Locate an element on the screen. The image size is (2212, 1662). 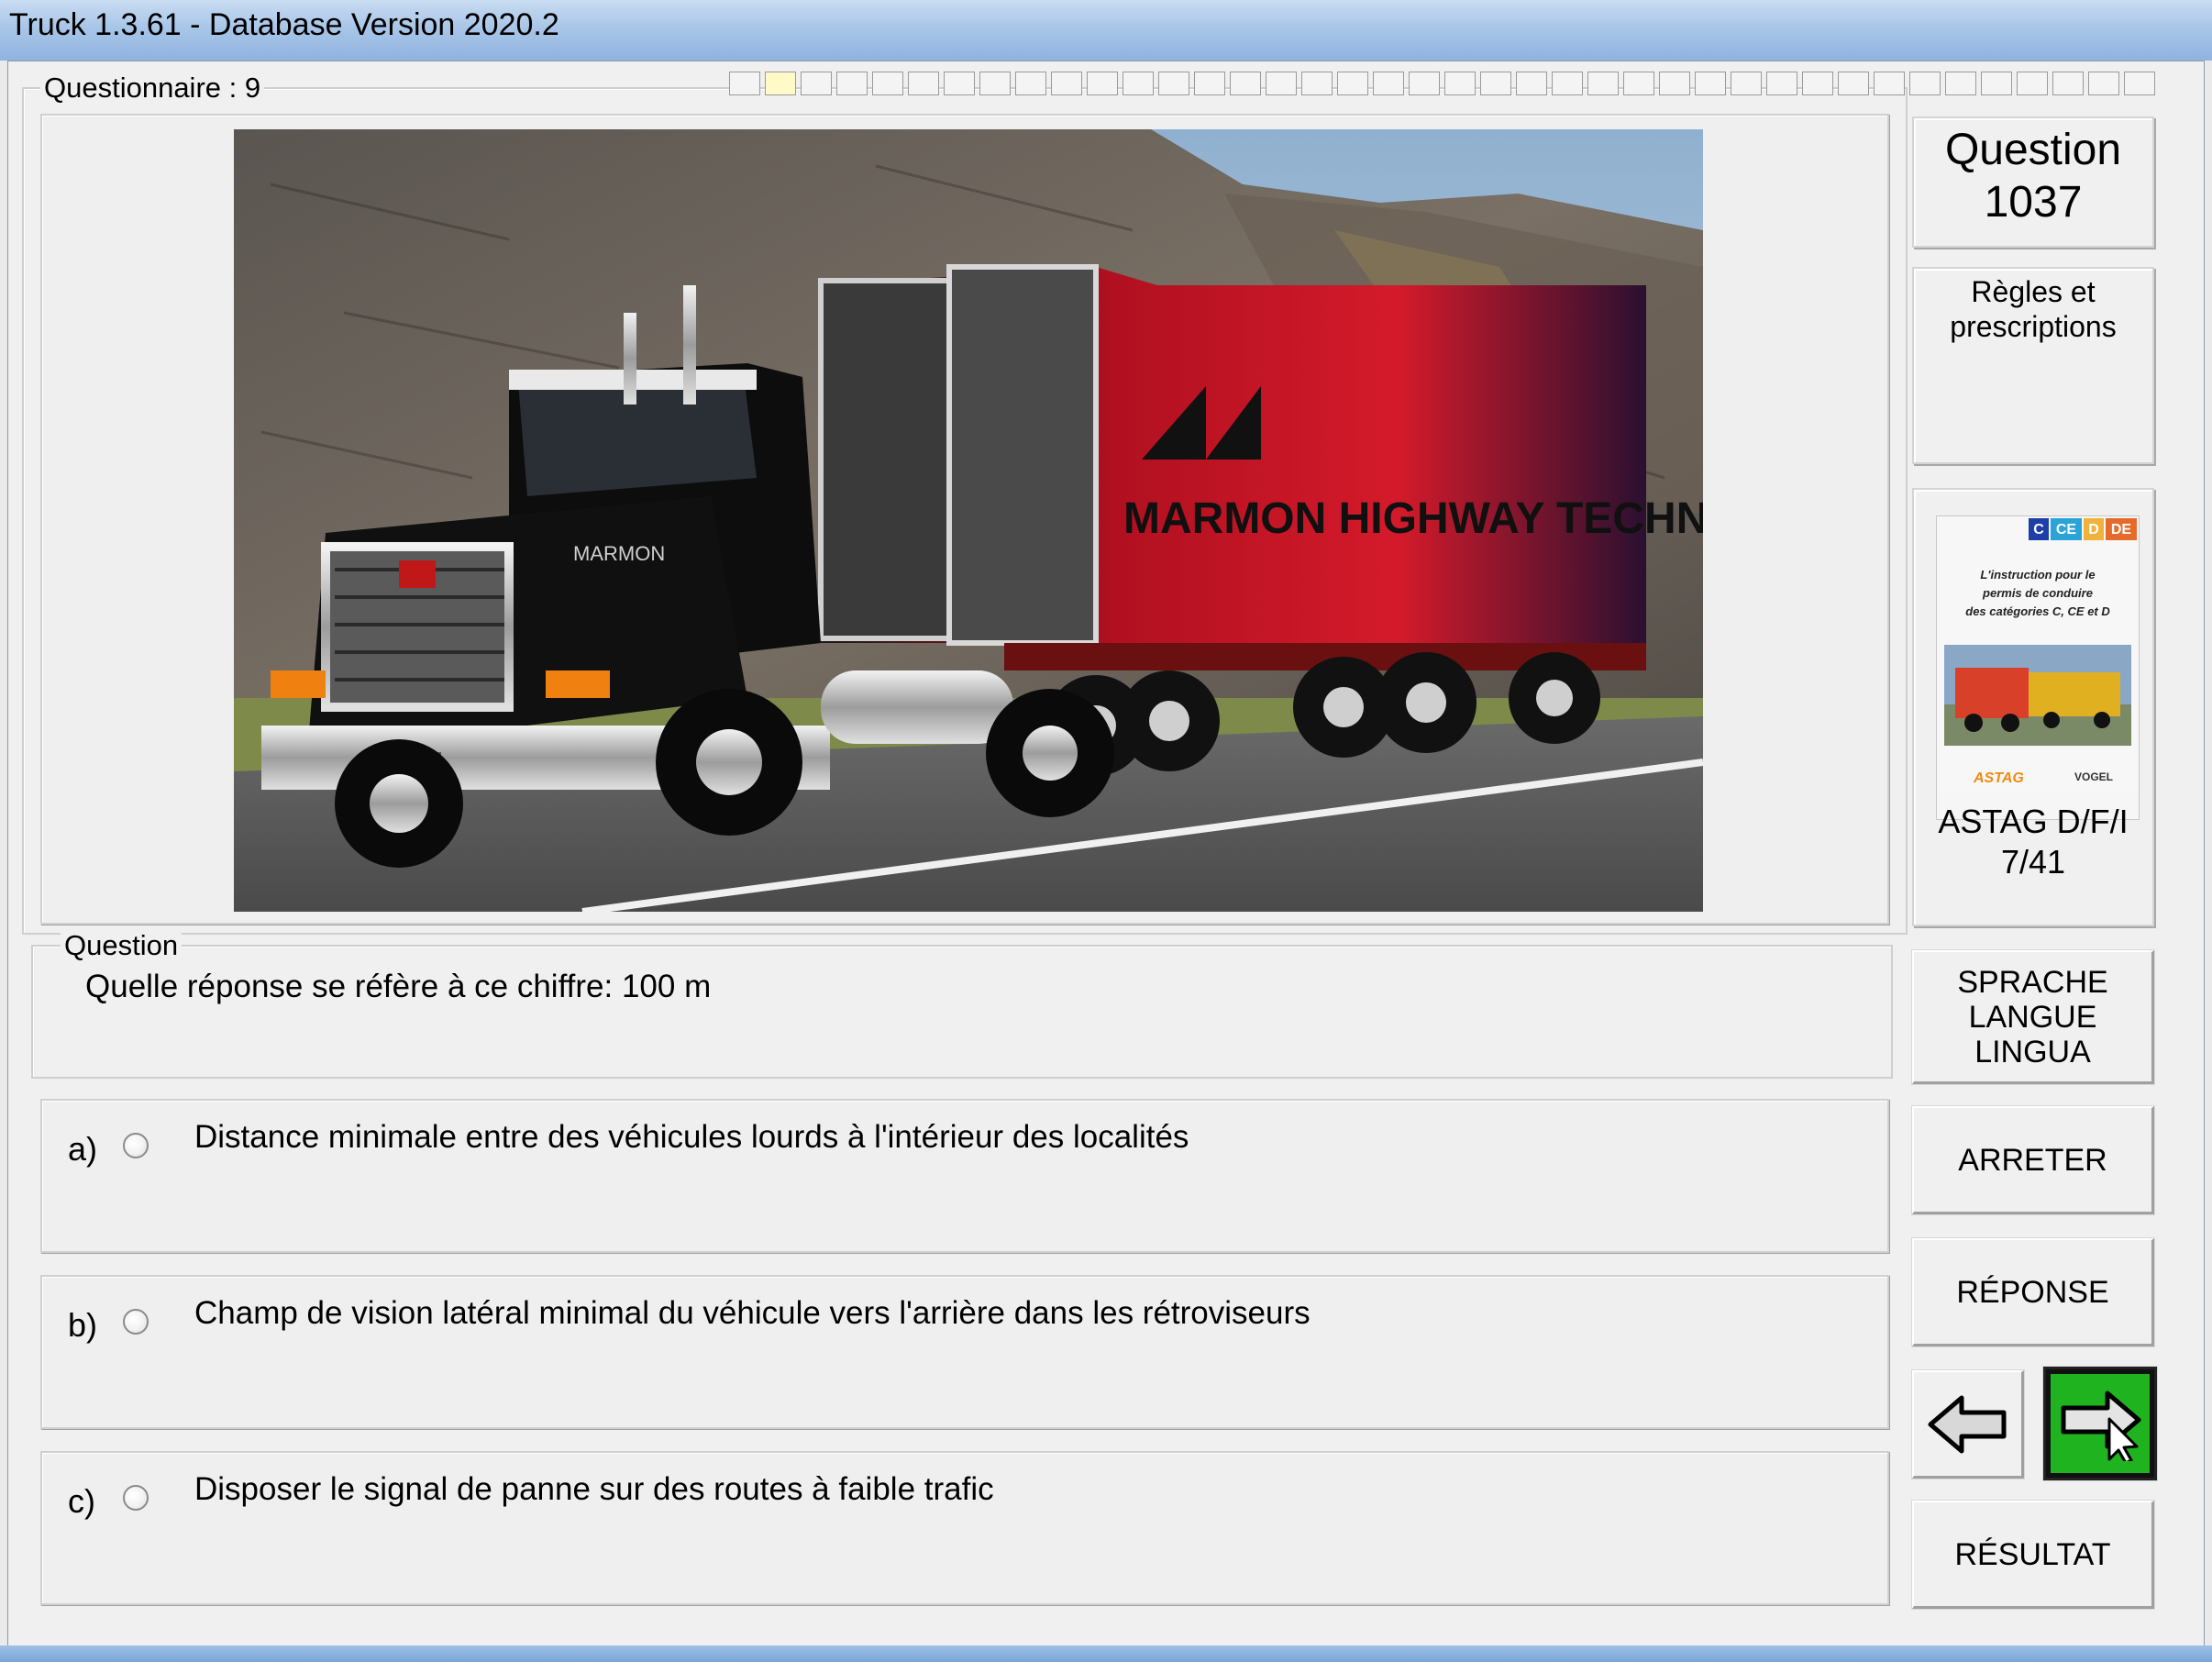
arrow-right-icon is located at coordinates (2101, 1426).